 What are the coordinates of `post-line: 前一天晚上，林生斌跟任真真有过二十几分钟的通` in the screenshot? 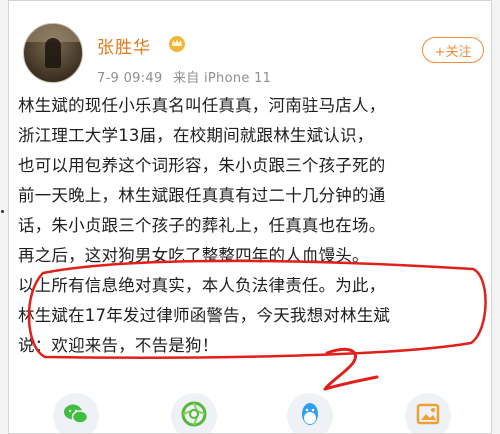 It's located at (202, 195).